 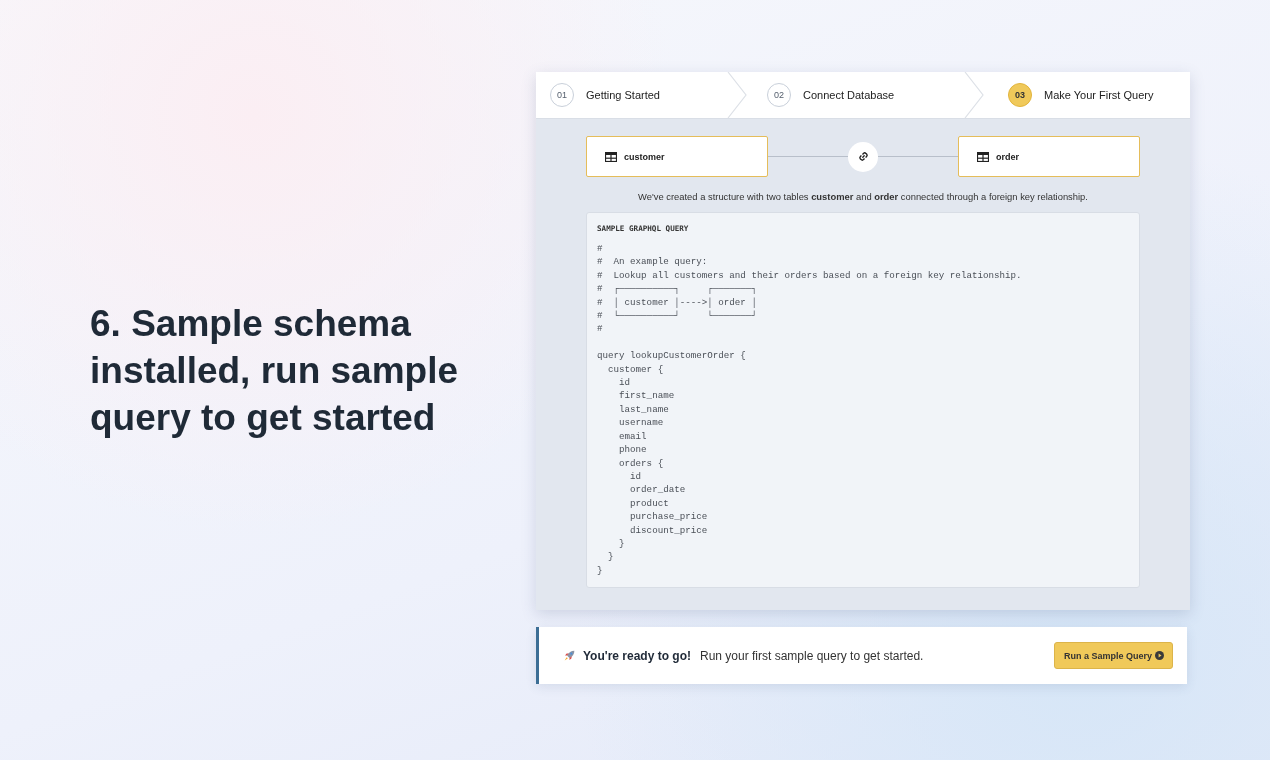 What do you see at coordinates (644, 156) in the screenshot?
I see `table-name: customer` at bounding box center [644, 156].